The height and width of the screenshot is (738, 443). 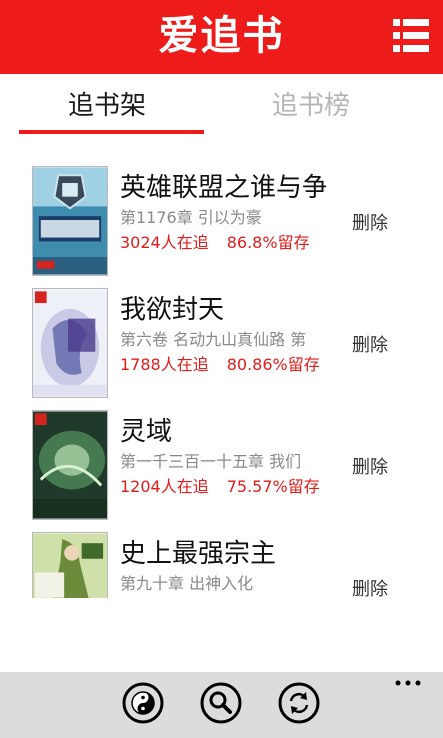 What do you see at coordinates (223, 554) in the screenshot?
I see `book-title: 史上最强宗主` at bounding box center [223, 554].